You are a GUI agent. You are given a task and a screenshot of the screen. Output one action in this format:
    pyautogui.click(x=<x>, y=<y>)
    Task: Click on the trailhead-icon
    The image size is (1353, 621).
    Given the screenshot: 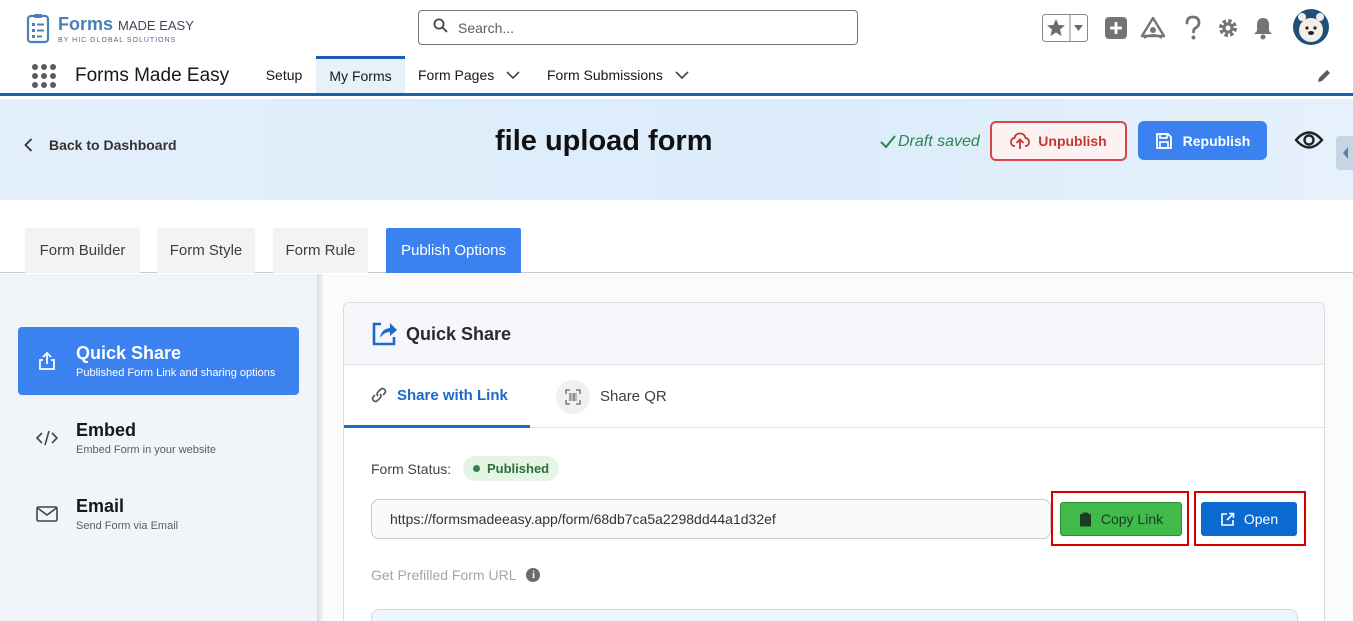 What is the action you would take?
    pyautogui.click(x=1153, y=27)
    